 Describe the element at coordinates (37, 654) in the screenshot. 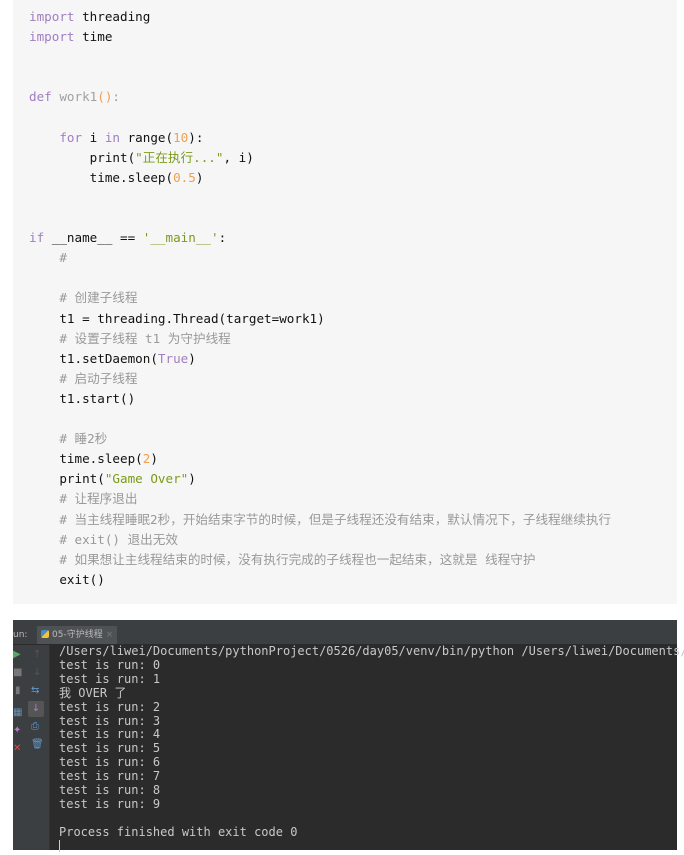

I see `arrow-up-icon: ↑` at that location.